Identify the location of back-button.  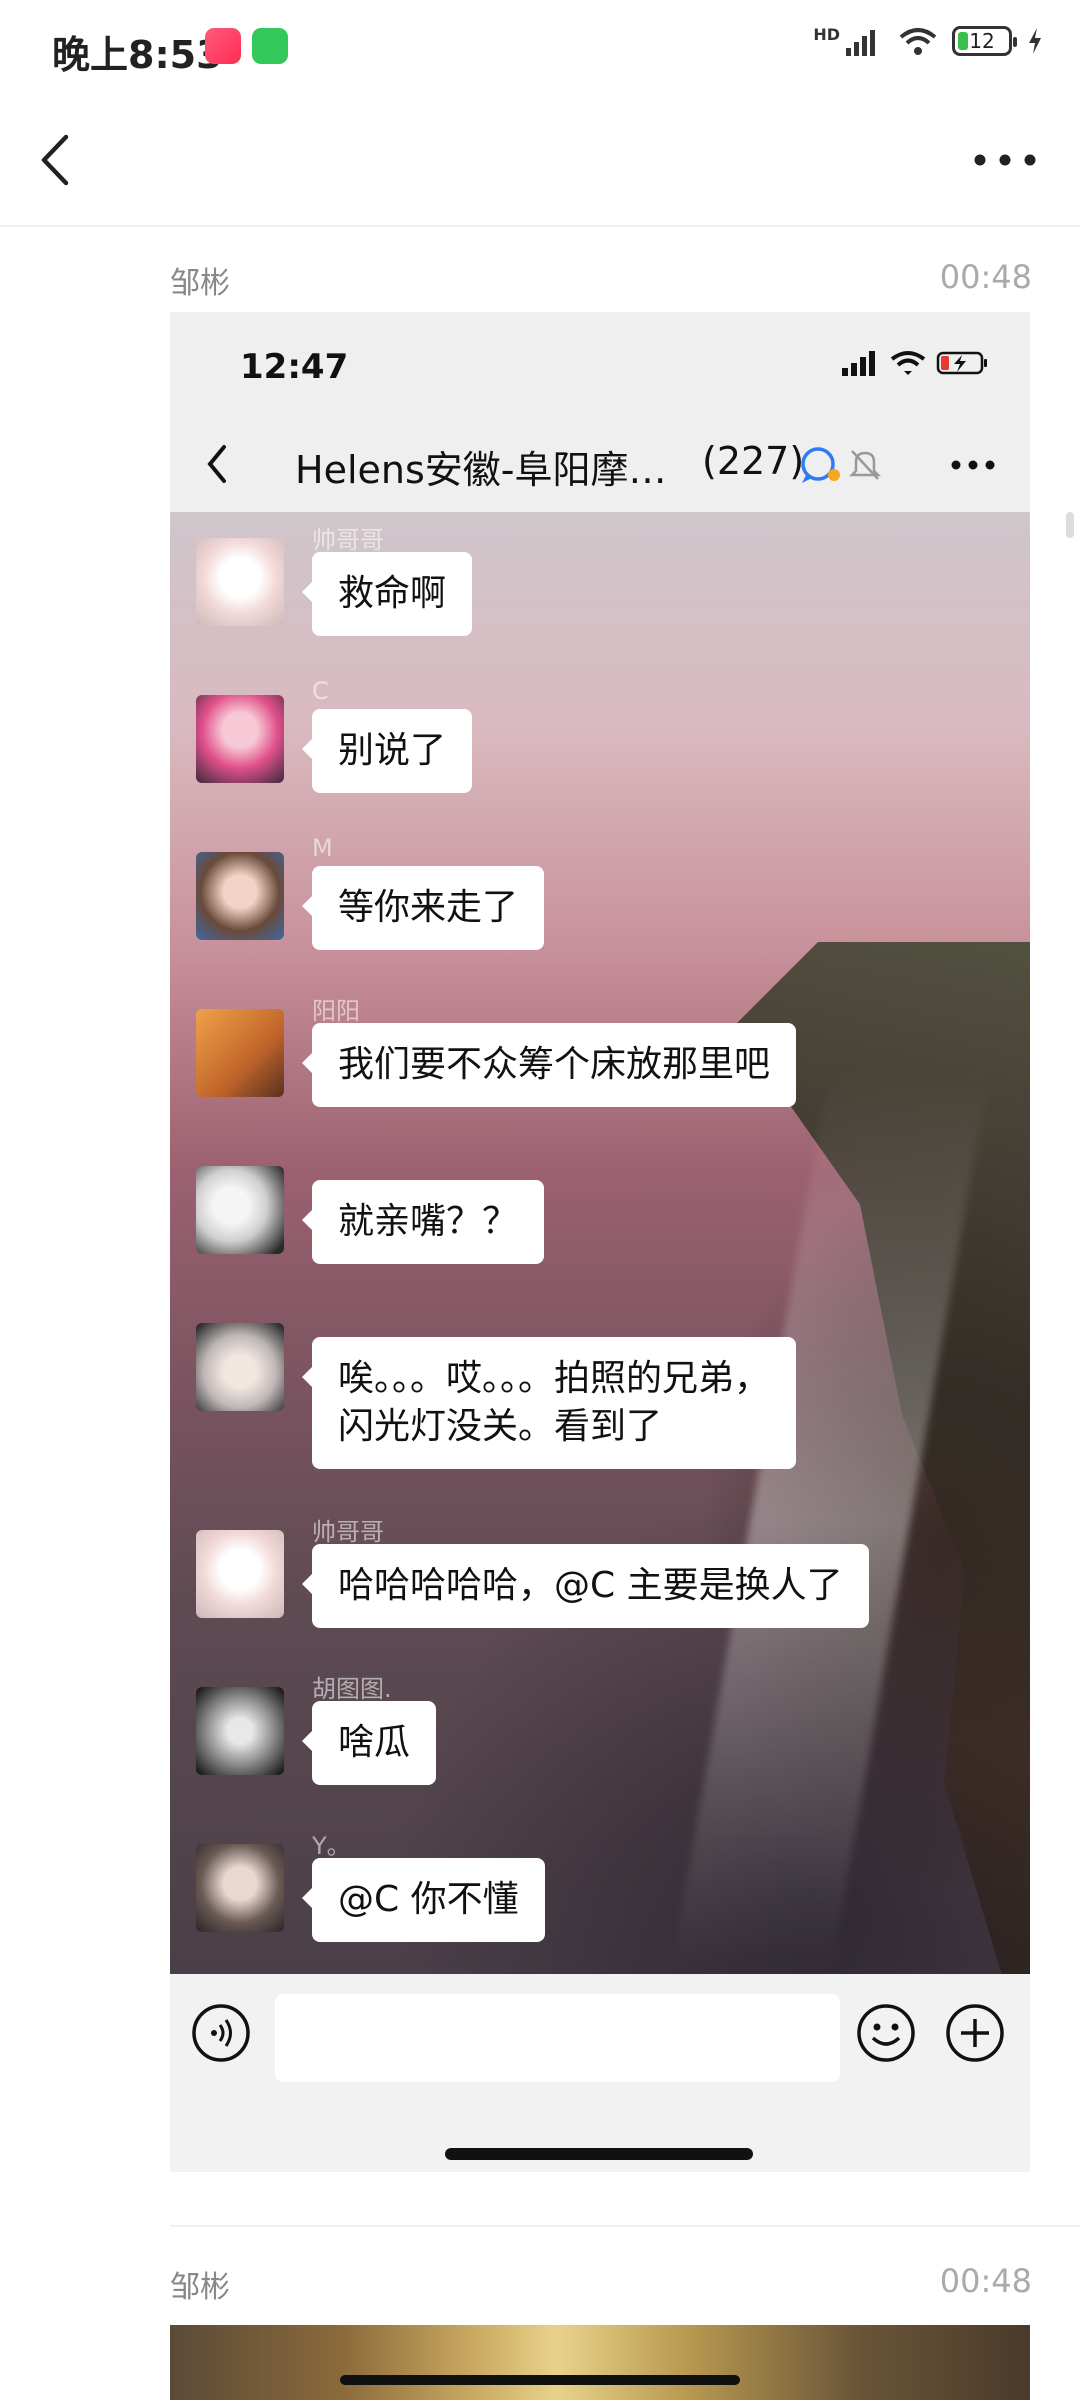
(55, 160).